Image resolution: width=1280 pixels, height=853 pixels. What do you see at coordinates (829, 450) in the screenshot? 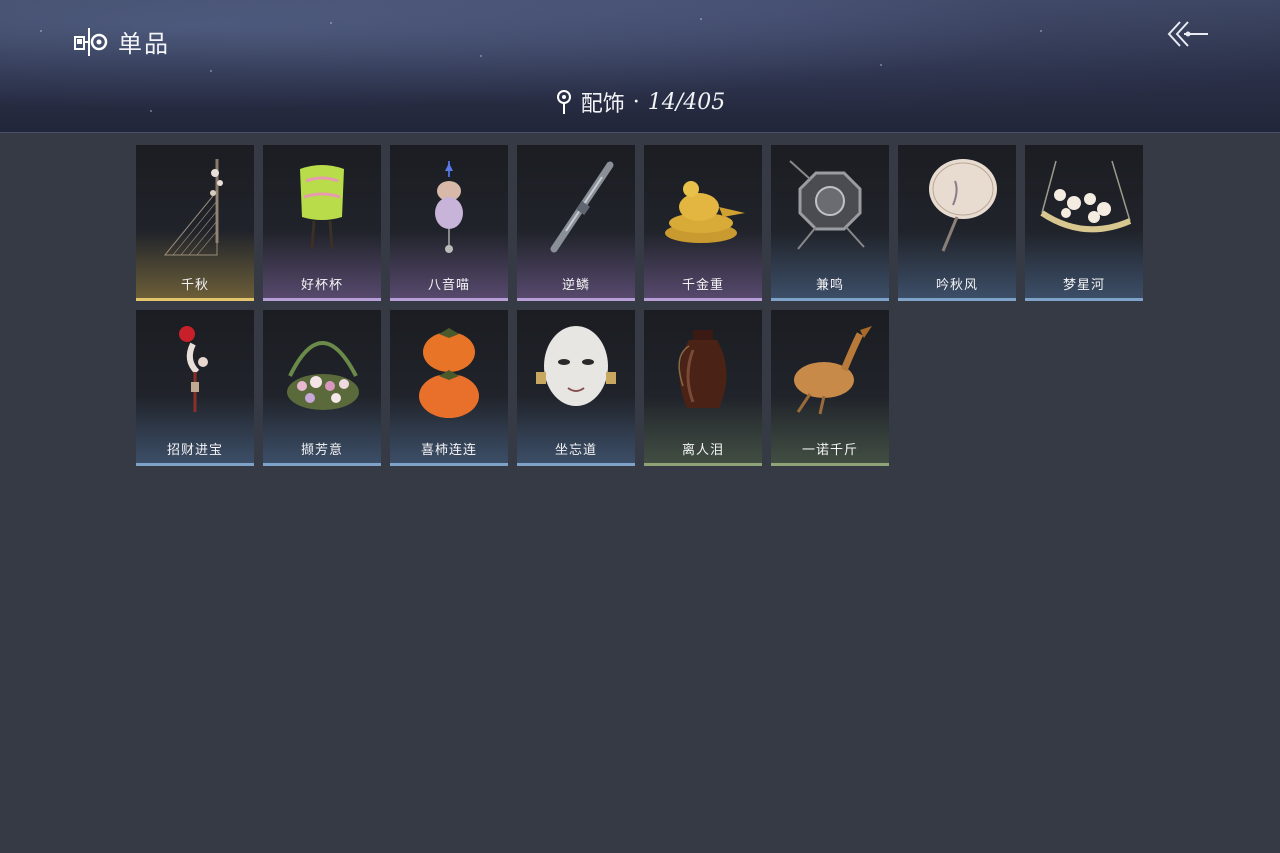
I see `item-name: 一诺千斤` at bounding box center [829, 450].